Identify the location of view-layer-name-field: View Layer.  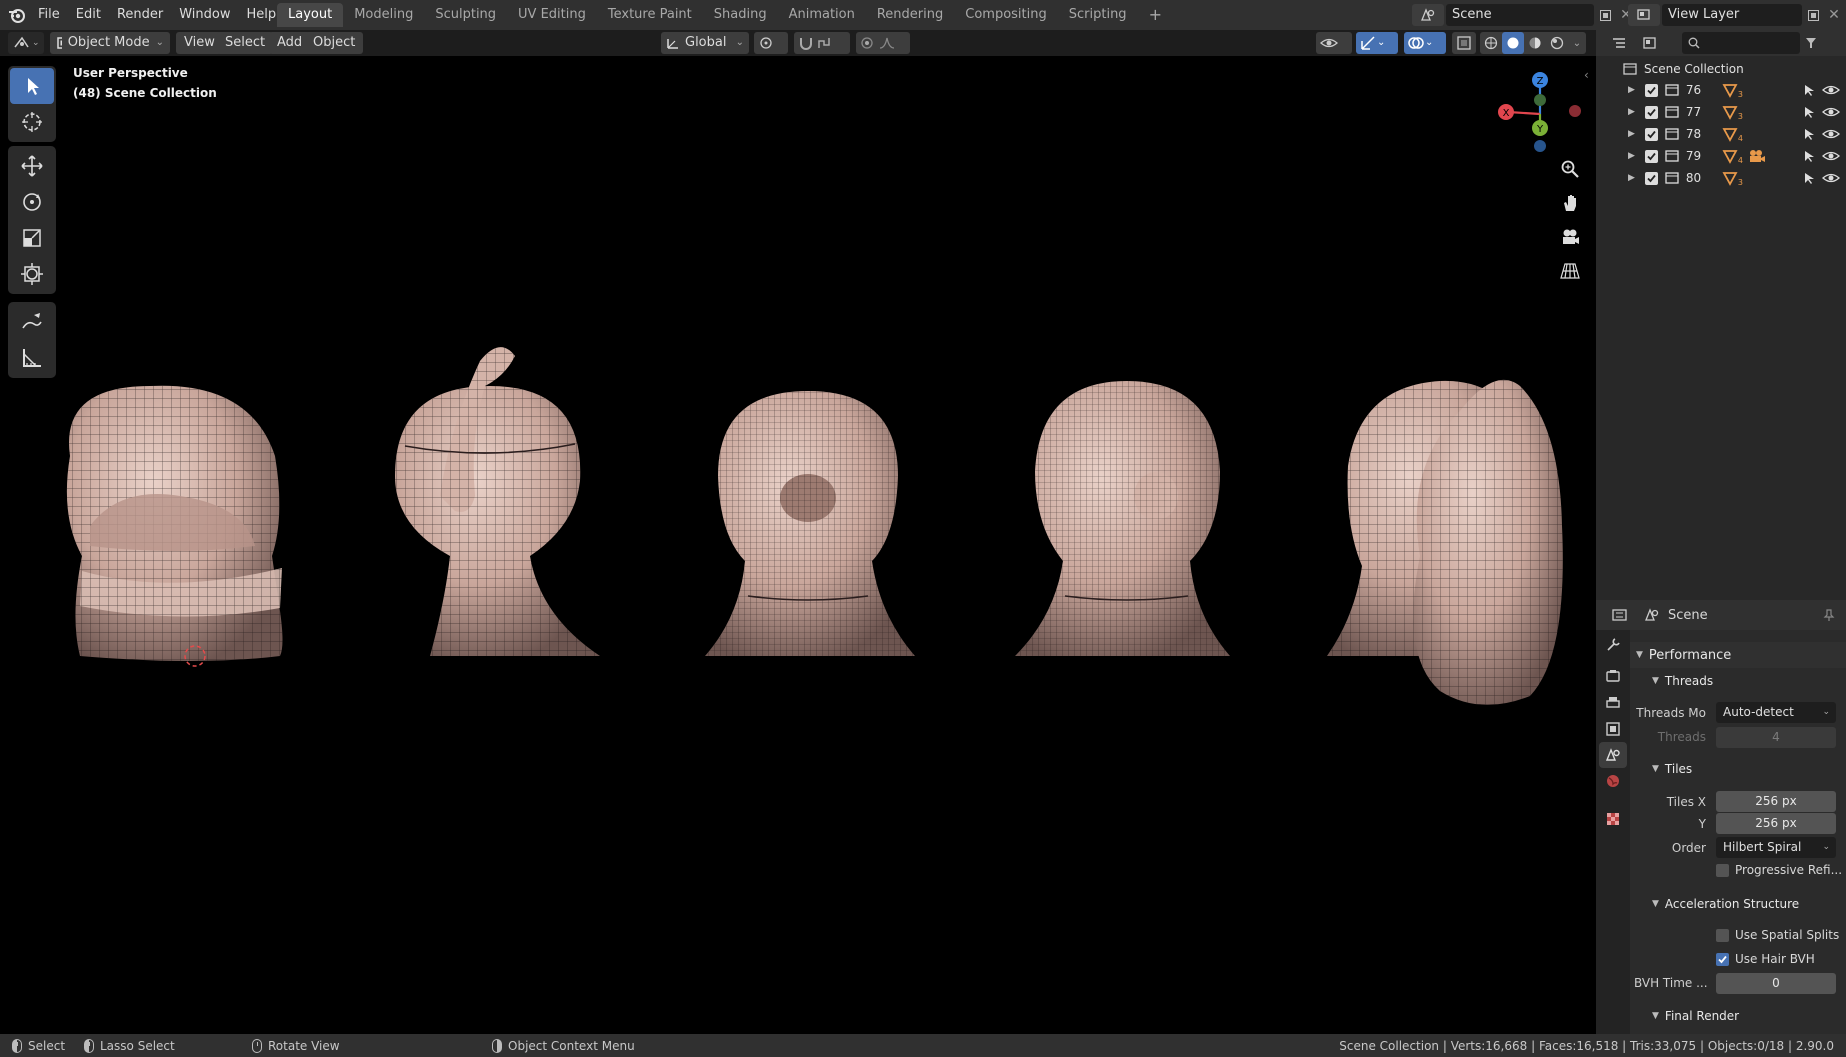
(1732, 15).